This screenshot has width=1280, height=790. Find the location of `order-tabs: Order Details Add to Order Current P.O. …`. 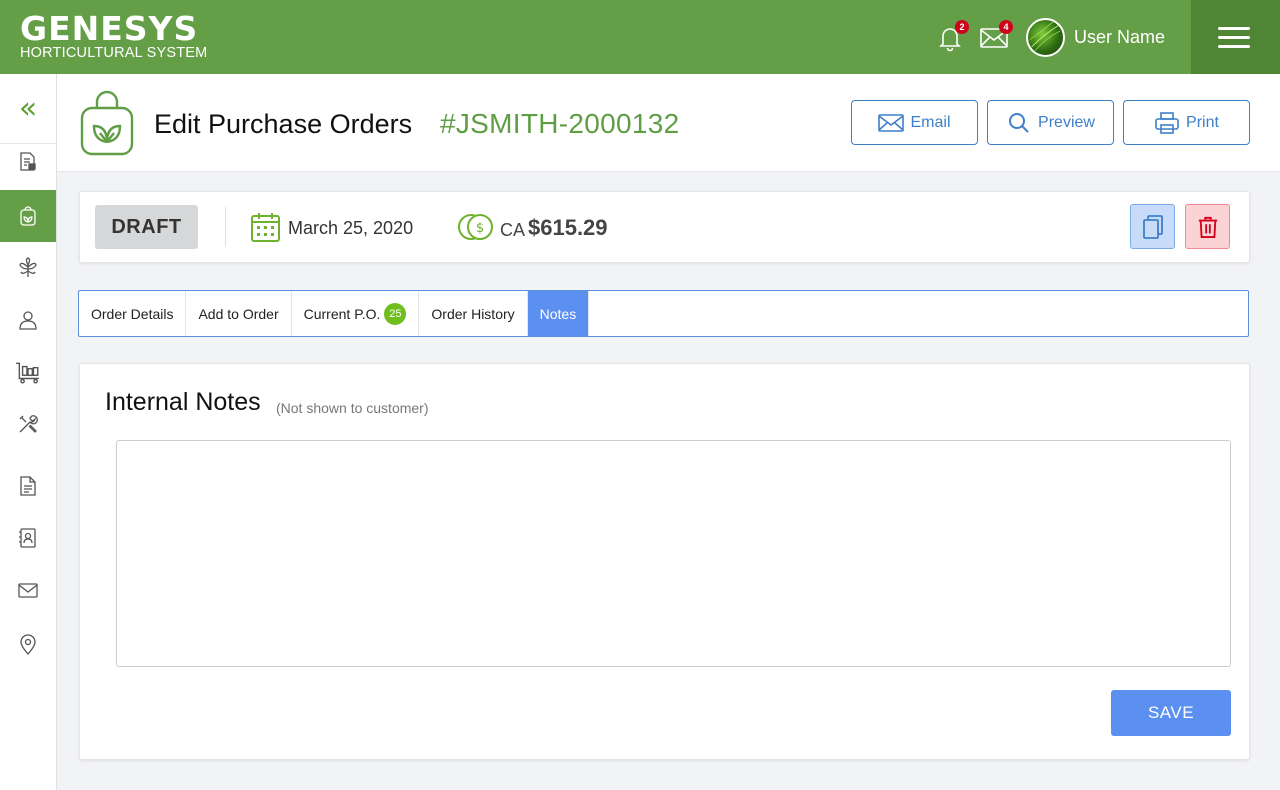

order-tabs: Order Details Add to Order Current P.O. … is located at coordinates (663, 313).